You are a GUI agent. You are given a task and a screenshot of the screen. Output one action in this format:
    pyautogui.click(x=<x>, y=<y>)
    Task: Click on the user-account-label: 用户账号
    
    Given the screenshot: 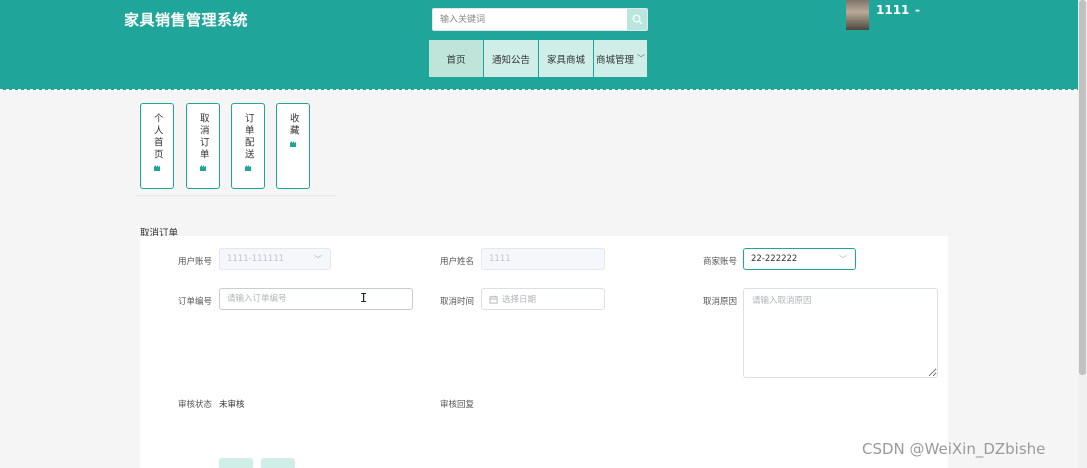 What is the action you would take?
    pyautogui.click(x=194, y=262)
    